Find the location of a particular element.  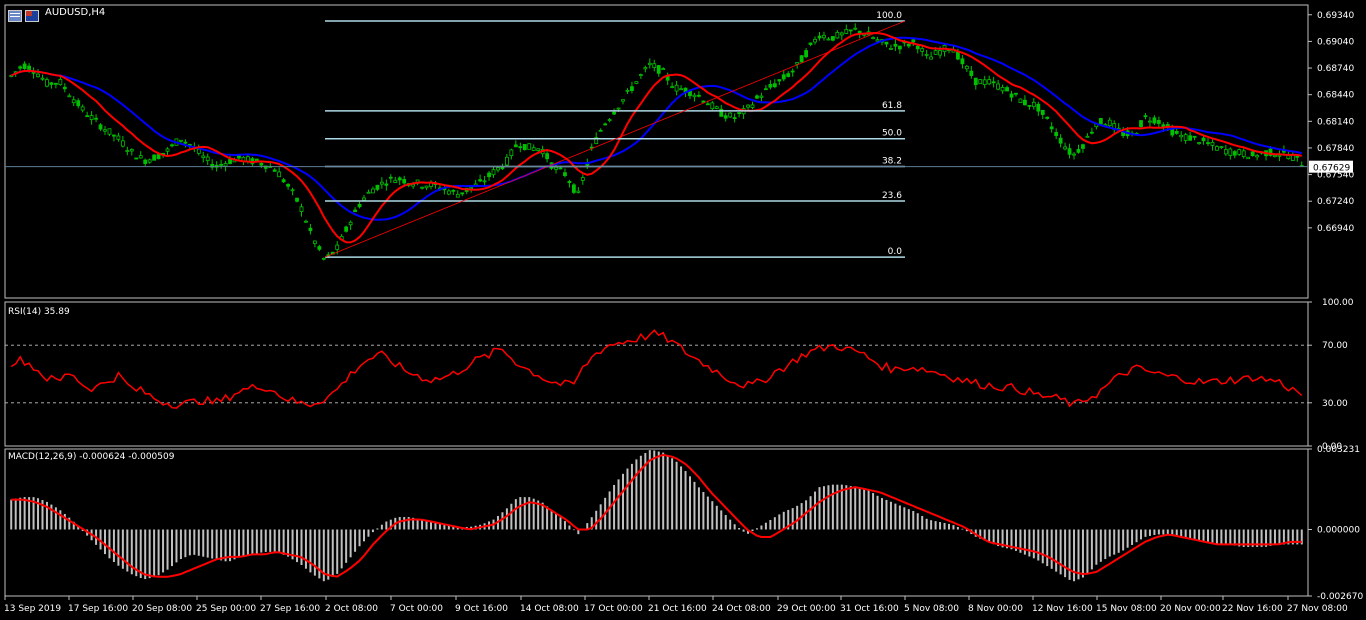

rsi-tick-label: 30.00 is located at coordinates (1335, 404).